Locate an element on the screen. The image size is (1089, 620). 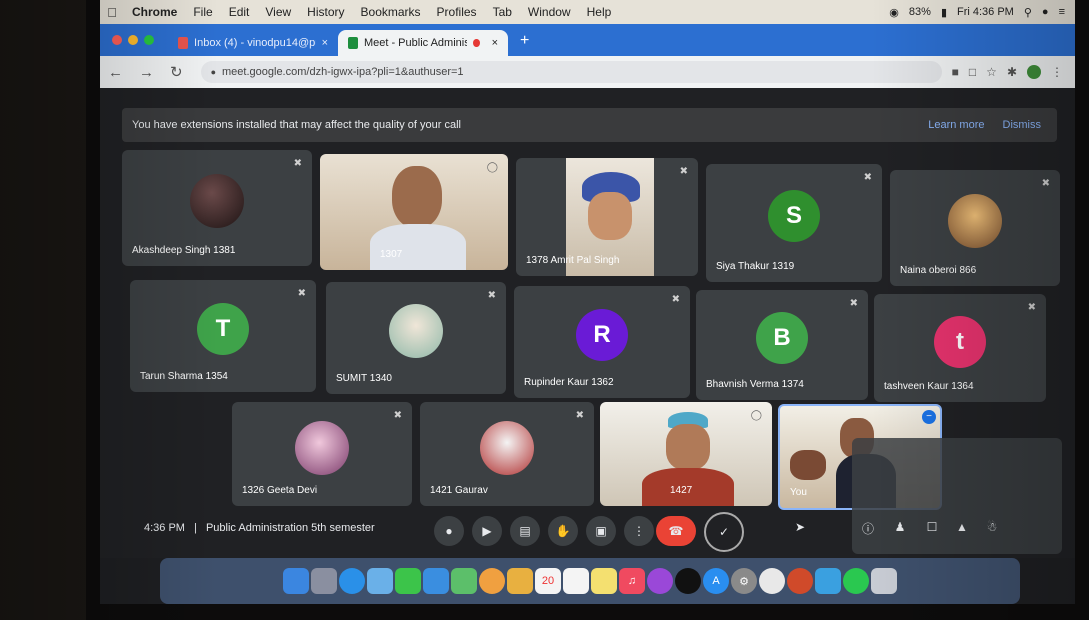
menu-file: File is located at coordinates (202, 12).